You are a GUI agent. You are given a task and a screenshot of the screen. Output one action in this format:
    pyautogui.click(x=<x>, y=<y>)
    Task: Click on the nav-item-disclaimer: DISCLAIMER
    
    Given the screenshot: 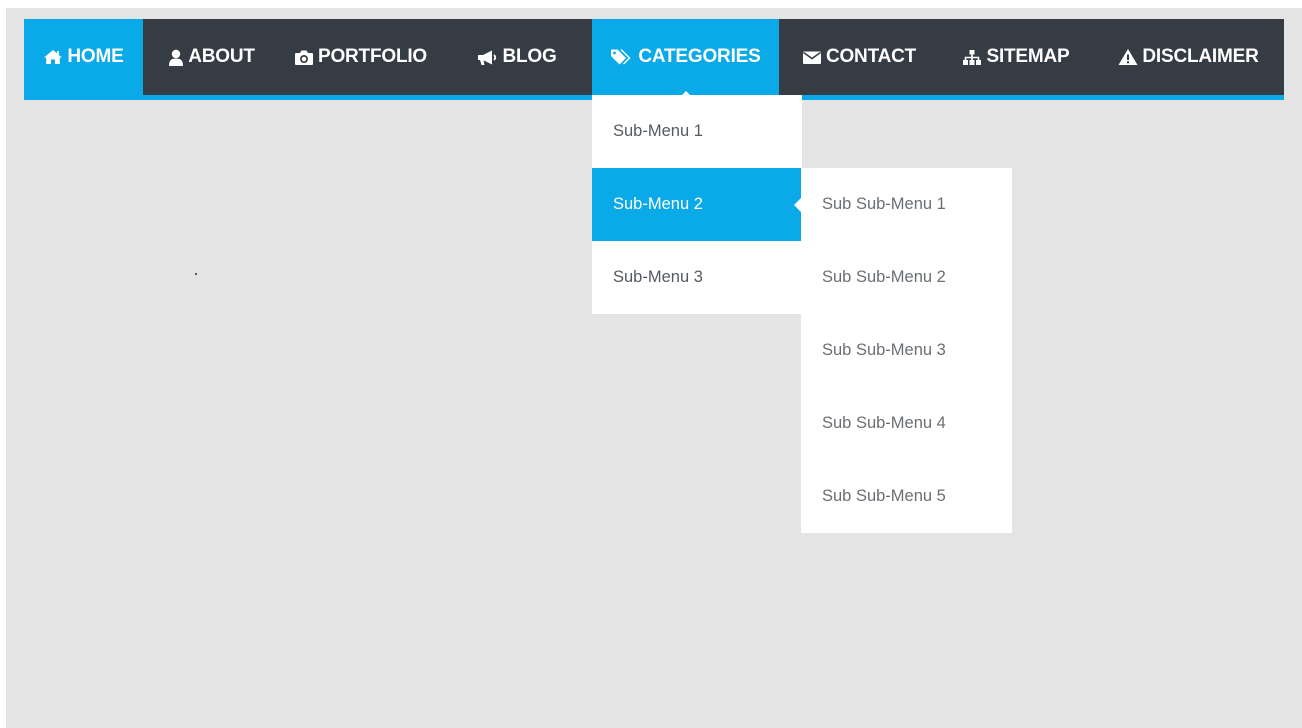 What is the action you would take?
    pyautogui.click(x=1188, y=57)
    